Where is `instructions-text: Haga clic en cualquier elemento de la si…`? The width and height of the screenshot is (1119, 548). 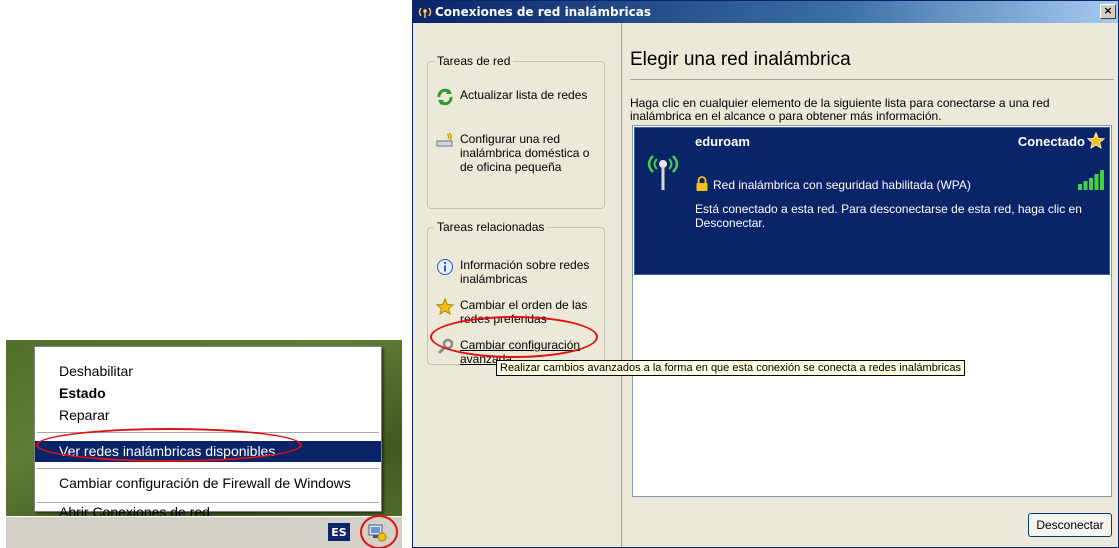 instructions-text: Haga clic en cualquier elemento de la si… is located at coordinates (840, 109).